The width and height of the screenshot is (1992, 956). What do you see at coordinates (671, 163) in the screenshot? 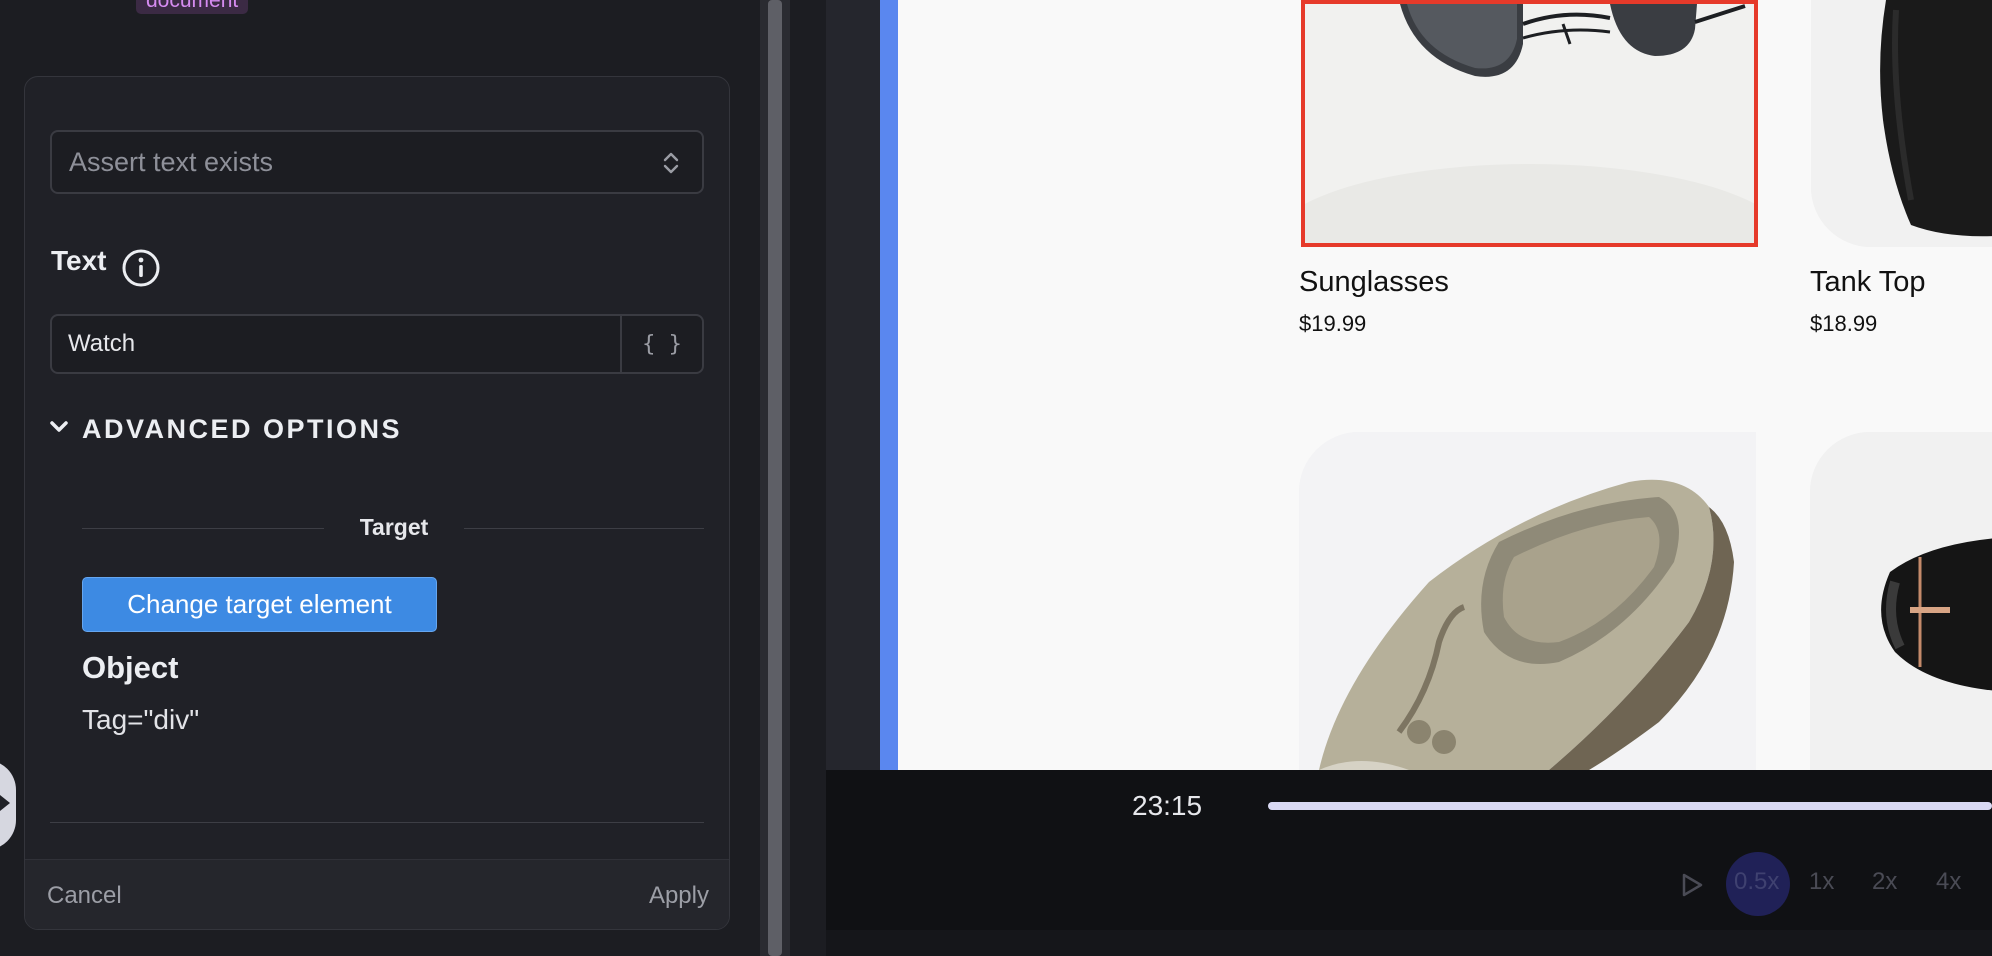
I see `chevron-updown-icon` at bounding box center [671, 163].